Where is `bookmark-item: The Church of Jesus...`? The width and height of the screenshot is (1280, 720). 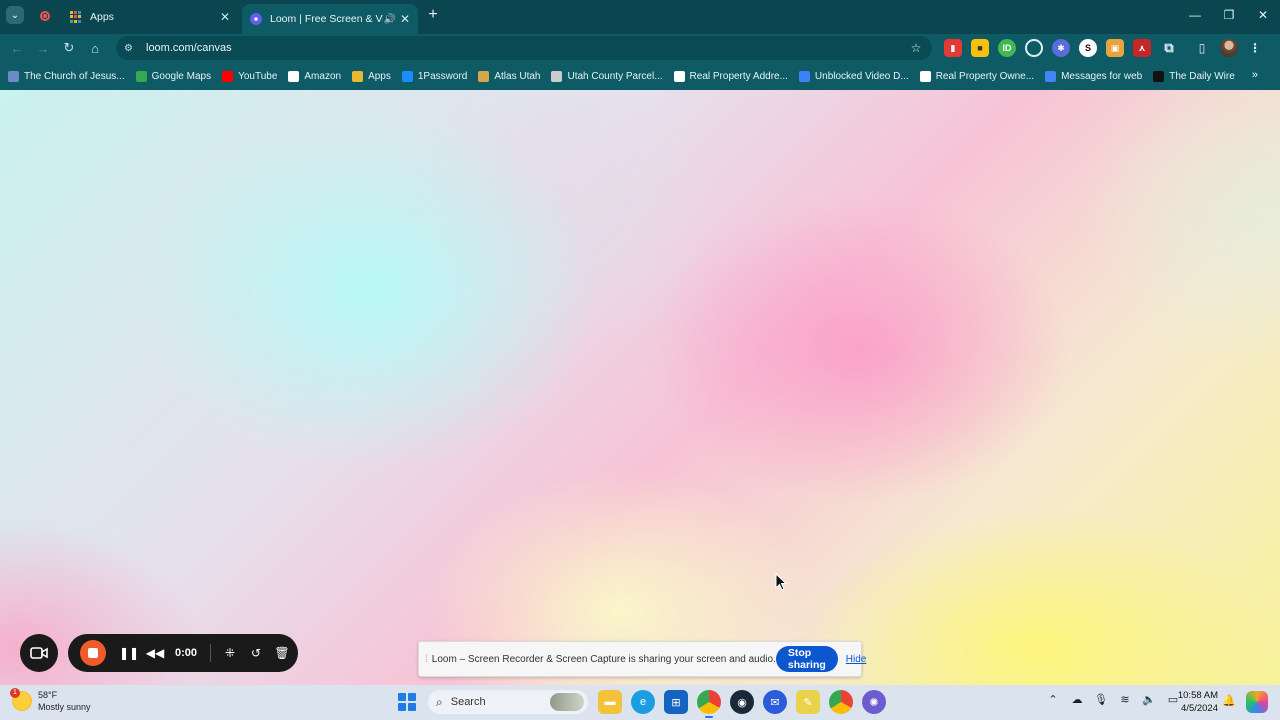 bookmark-item: The Church of Jesus... is located at coordinates (66, 76).